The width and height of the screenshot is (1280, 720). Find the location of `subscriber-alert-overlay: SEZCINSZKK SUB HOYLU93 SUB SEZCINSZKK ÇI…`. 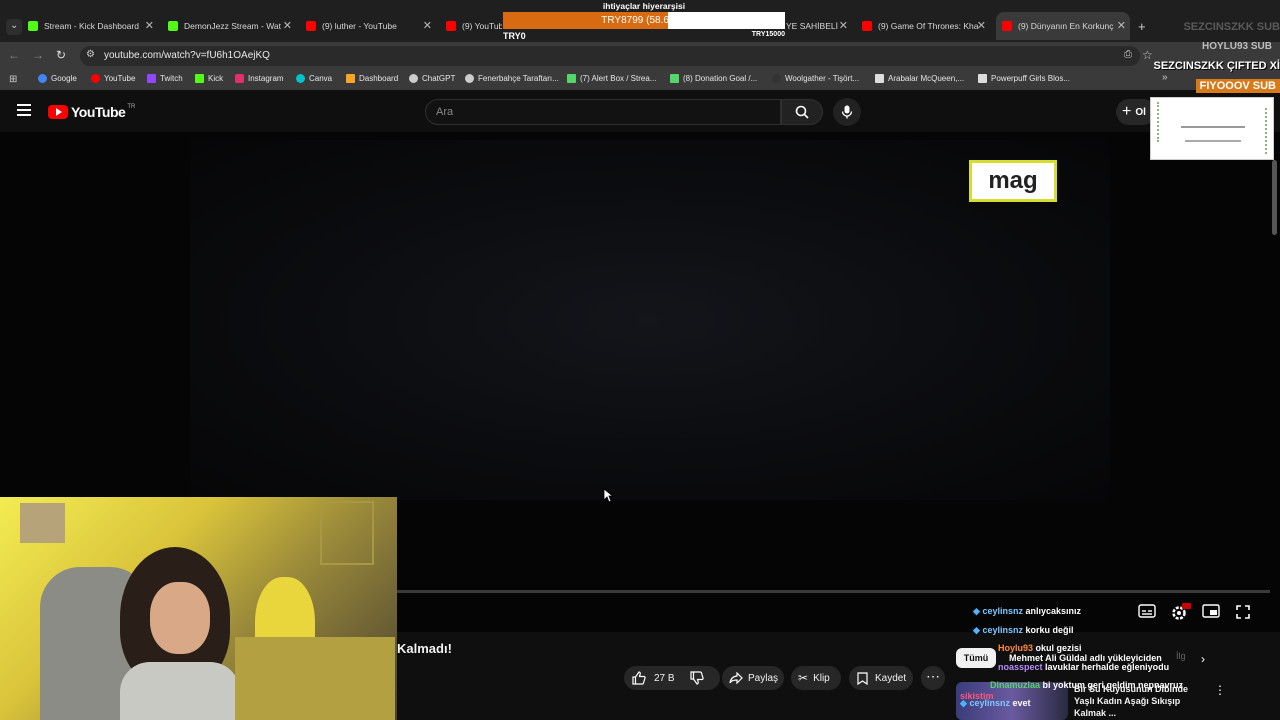

subscriber-alert-overlay: SEZCINSZKK SUB HOYLU93 SUB SEZCINSZKK ÇI… is located at coordinates (1210, 57).